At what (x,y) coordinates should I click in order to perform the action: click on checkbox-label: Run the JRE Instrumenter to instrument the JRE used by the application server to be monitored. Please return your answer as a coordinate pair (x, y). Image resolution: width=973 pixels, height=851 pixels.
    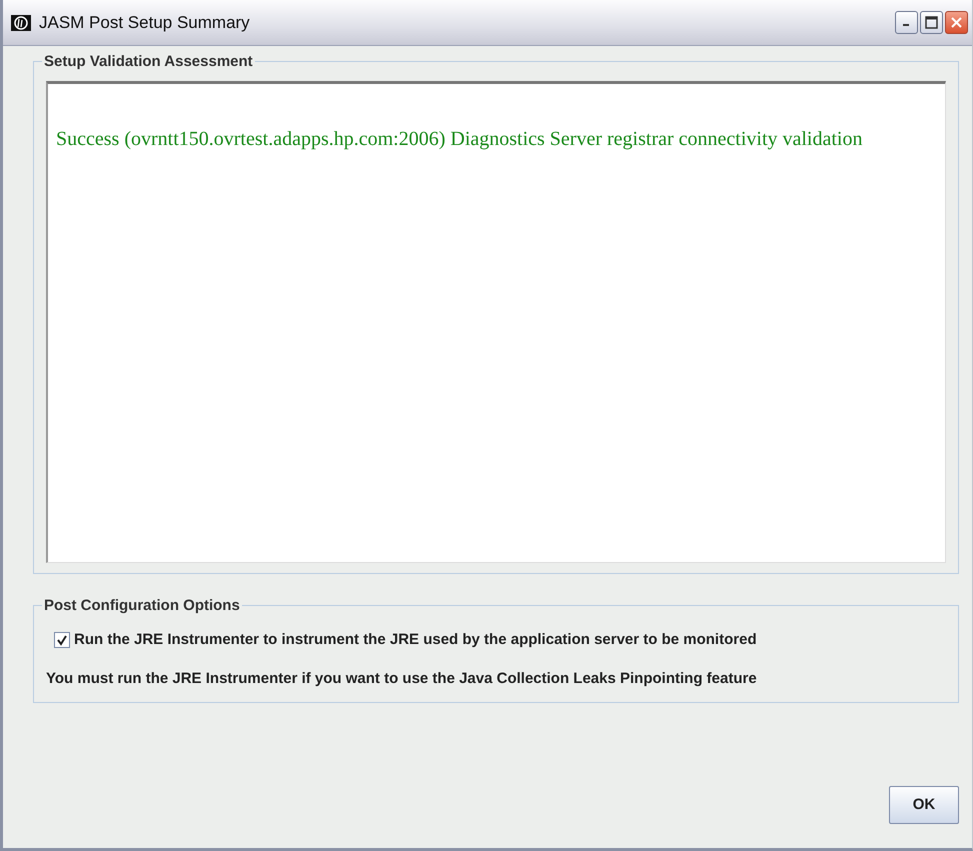
    Looking at the image, I should click on (415, 640).